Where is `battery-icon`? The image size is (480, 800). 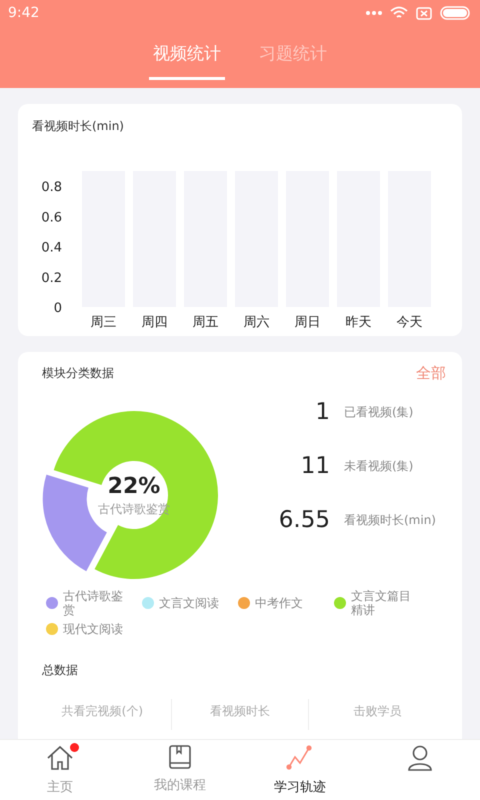
battery-icon is located at coordinates (456, 13).